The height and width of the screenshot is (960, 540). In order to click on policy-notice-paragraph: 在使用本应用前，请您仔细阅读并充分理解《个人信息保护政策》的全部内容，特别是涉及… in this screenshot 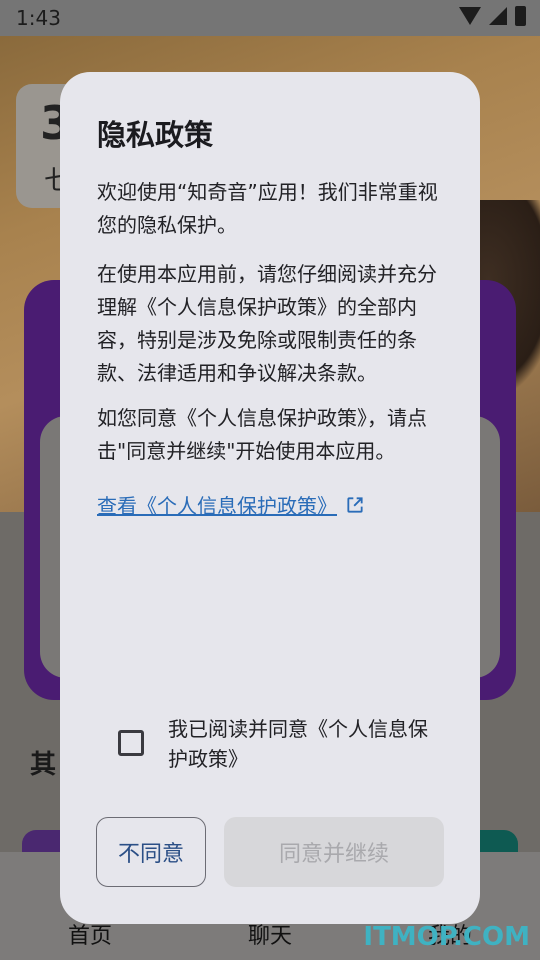, I will do `click(267, 323)`.